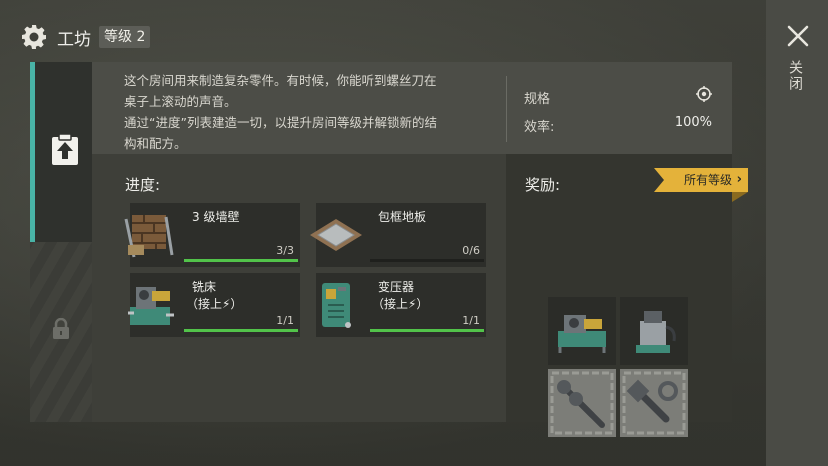 Image resolution: width=828 pixels, height=466 pixels. I want to click on divider, so click(506, 109).